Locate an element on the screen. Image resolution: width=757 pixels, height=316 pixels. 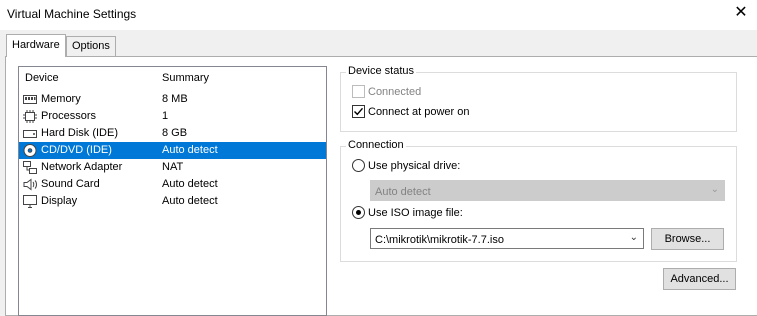
device-name: Processors is located at coordinates (69, 116).